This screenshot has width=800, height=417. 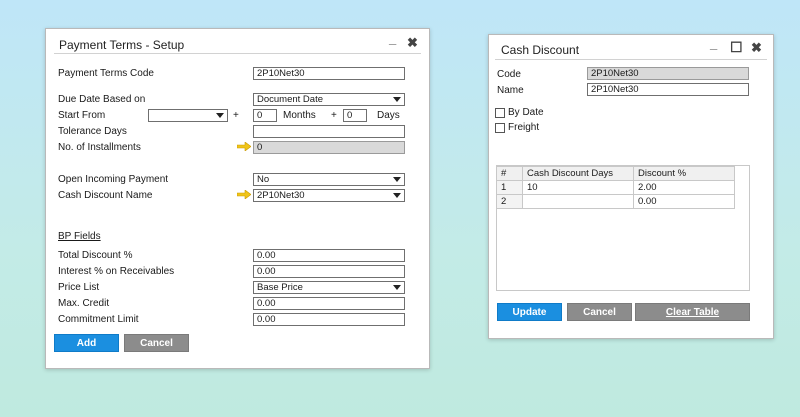 What do you see at coordinates (684, 187) in the screenshot?
I see `discount-percent-cell: 2.00` at bounding box center [684, 187].